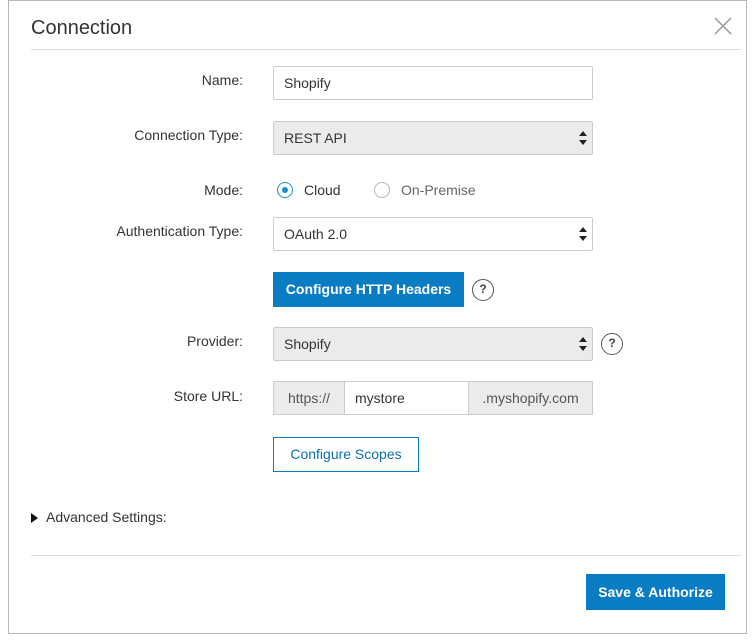  Describe the element at coordinates (433, 344) in the screenshot. I see `provider-select: Shopify` at that location.